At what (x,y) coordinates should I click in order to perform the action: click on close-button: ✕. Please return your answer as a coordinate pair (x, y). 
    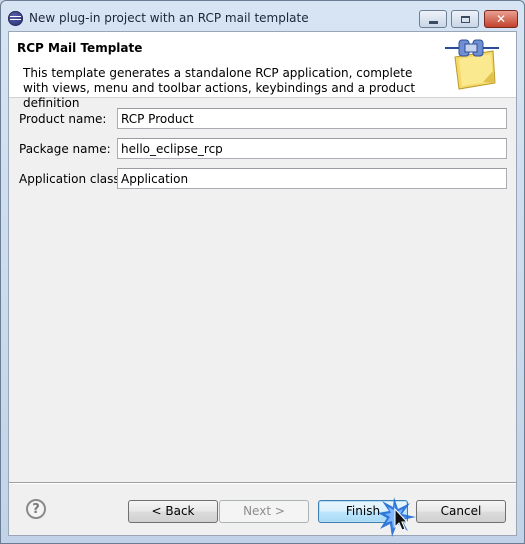
    Looking at the image, I should click on (501, 19).